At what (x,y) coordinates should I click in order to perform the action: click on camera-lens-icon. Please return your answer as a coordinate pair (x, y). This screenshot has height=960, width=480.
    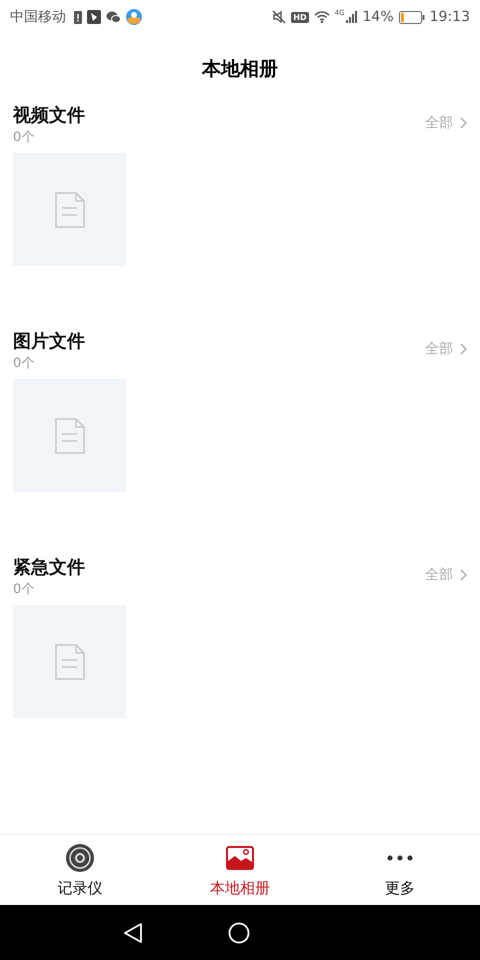
    Looking at the image, I should click on (80, 857).